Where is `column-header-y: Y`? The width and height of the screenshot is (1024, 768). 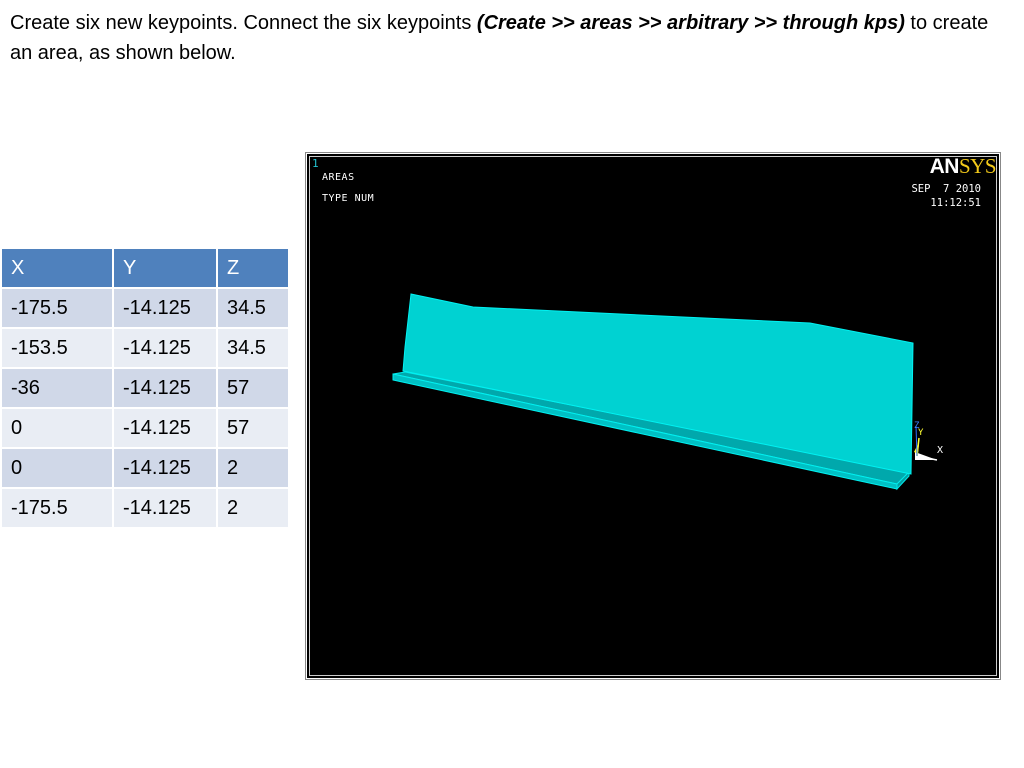 column-header-y: Y is located at coordinates (165, 268).